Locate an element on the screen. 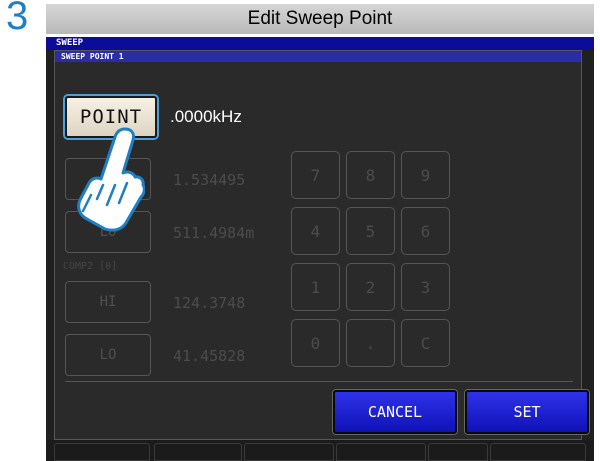 The width and height of the screenshot is (600, 461). bottom-function-bar is located at coordinates (320, 450).